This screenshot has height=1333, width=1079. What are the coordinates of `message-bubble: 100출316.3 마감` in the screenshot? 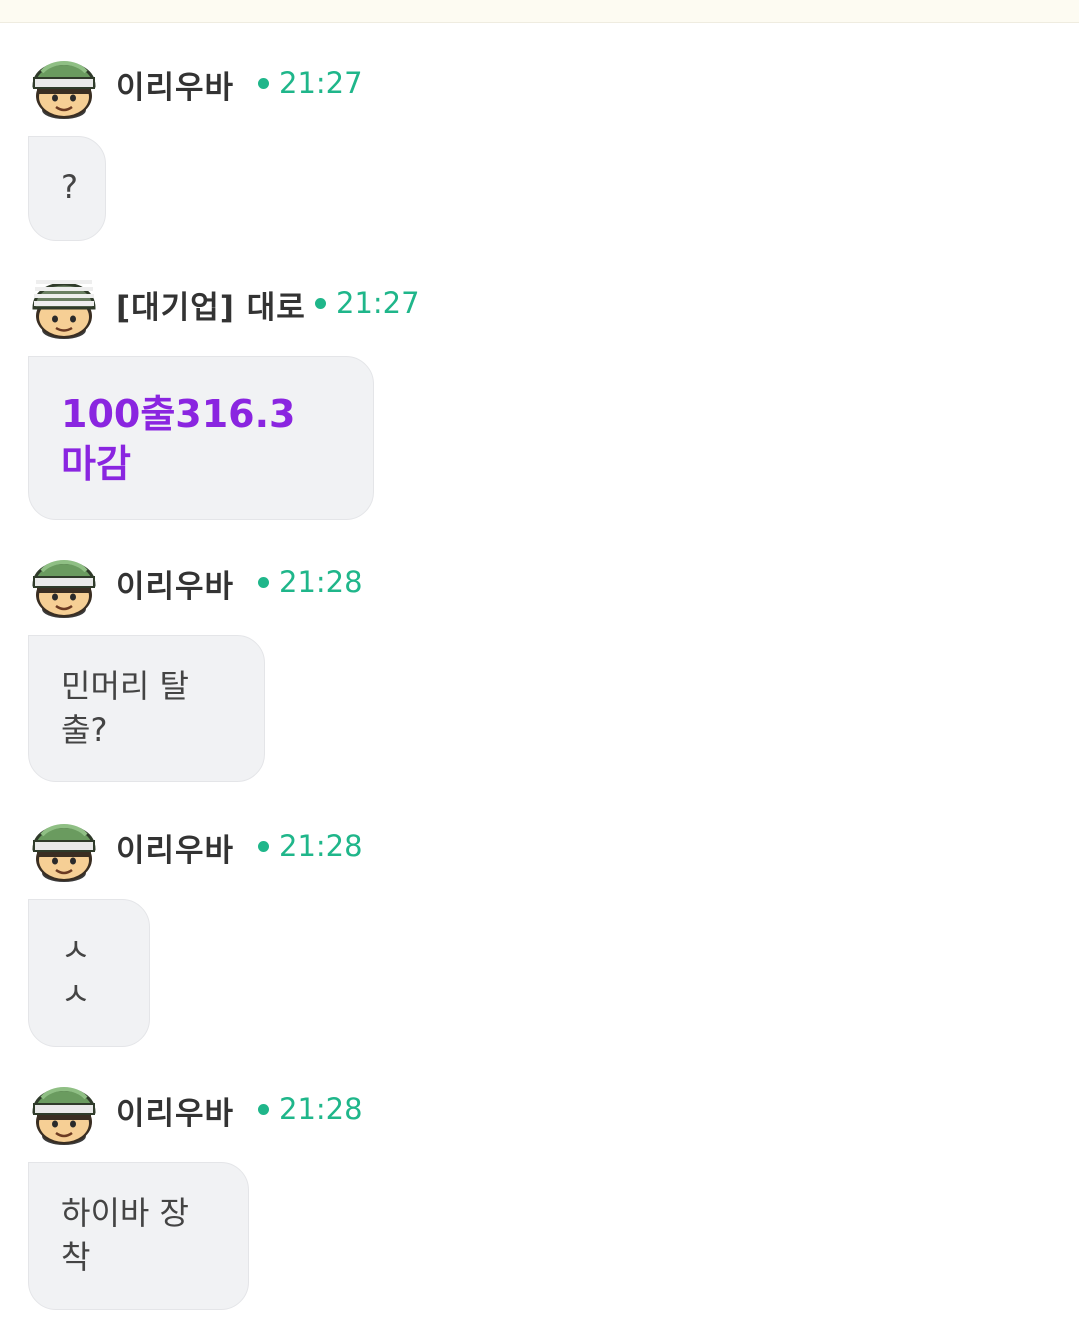 It's located at (201, 438).